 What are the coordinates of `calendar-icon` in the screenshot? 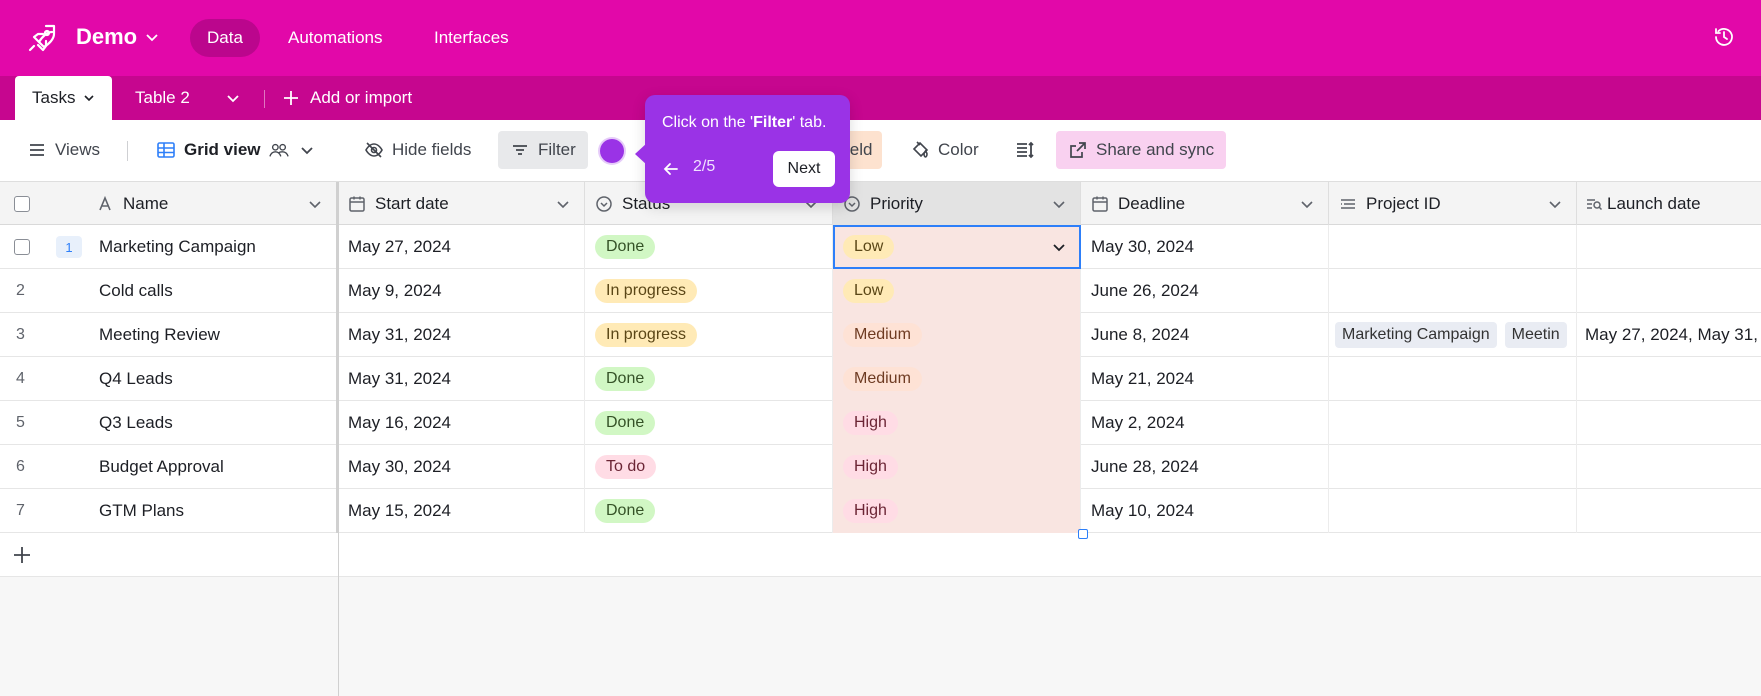 It's located at (357, 204).